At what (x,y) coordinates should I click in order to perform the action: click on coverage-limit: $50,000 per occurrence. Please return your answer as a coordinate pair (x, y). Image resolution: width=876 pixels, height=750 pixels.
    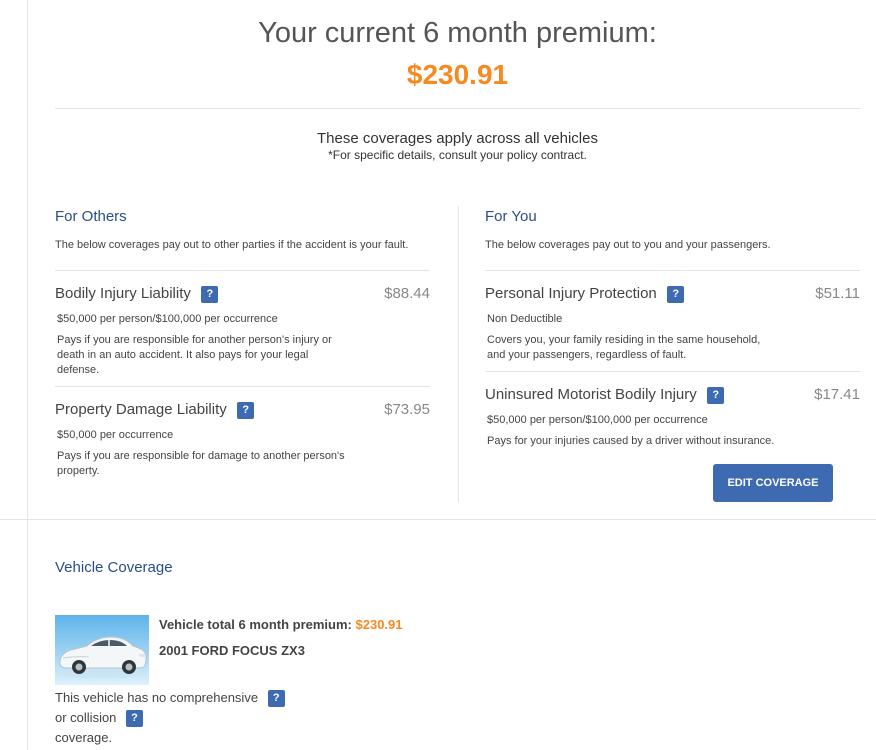
    Looking at the image, I should click on (115, 435).